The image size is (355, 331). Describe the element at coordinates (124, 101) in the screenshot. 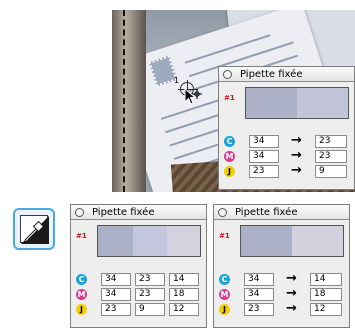

I see `split-dashed-line` at that location.